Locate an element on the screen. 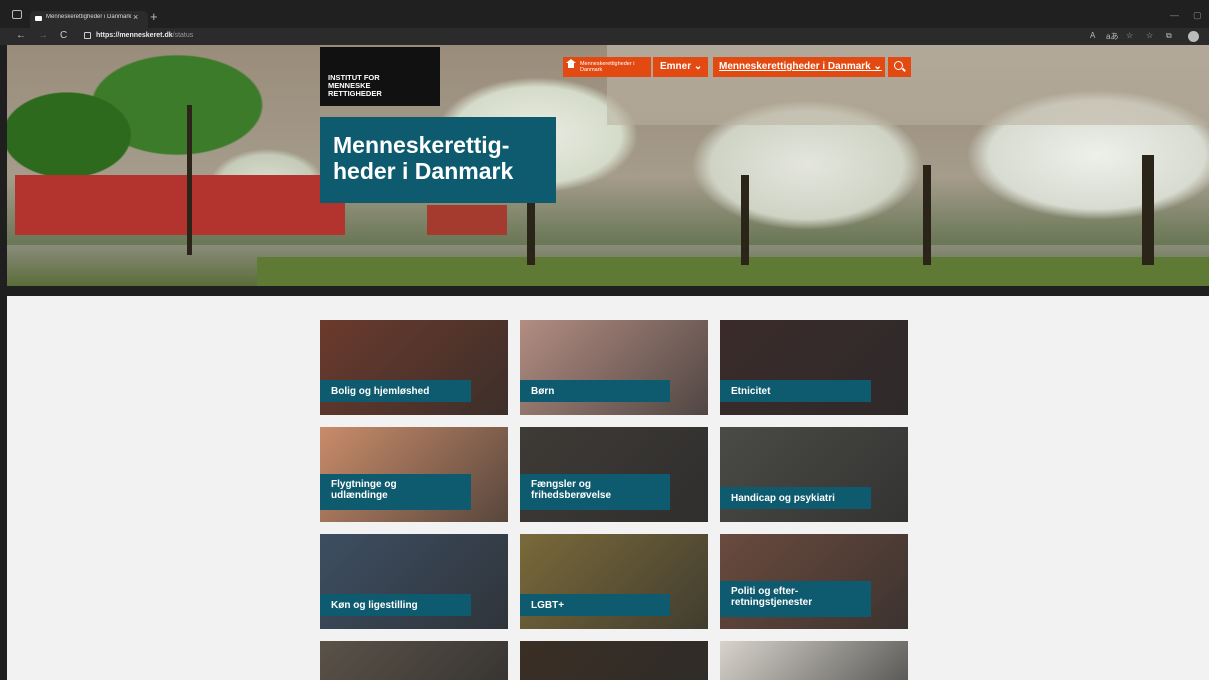 The image size is (1209, 680). category-label-line: Flygtninge og is located at coordinates (364, 484).